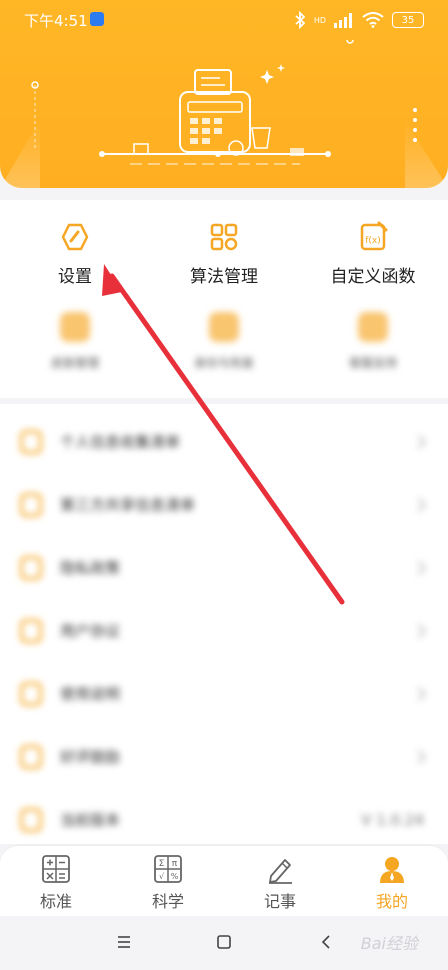 The image size is (448, 970). I want to click on list-item-label: 个人信息收集清单, so click(120, 442).